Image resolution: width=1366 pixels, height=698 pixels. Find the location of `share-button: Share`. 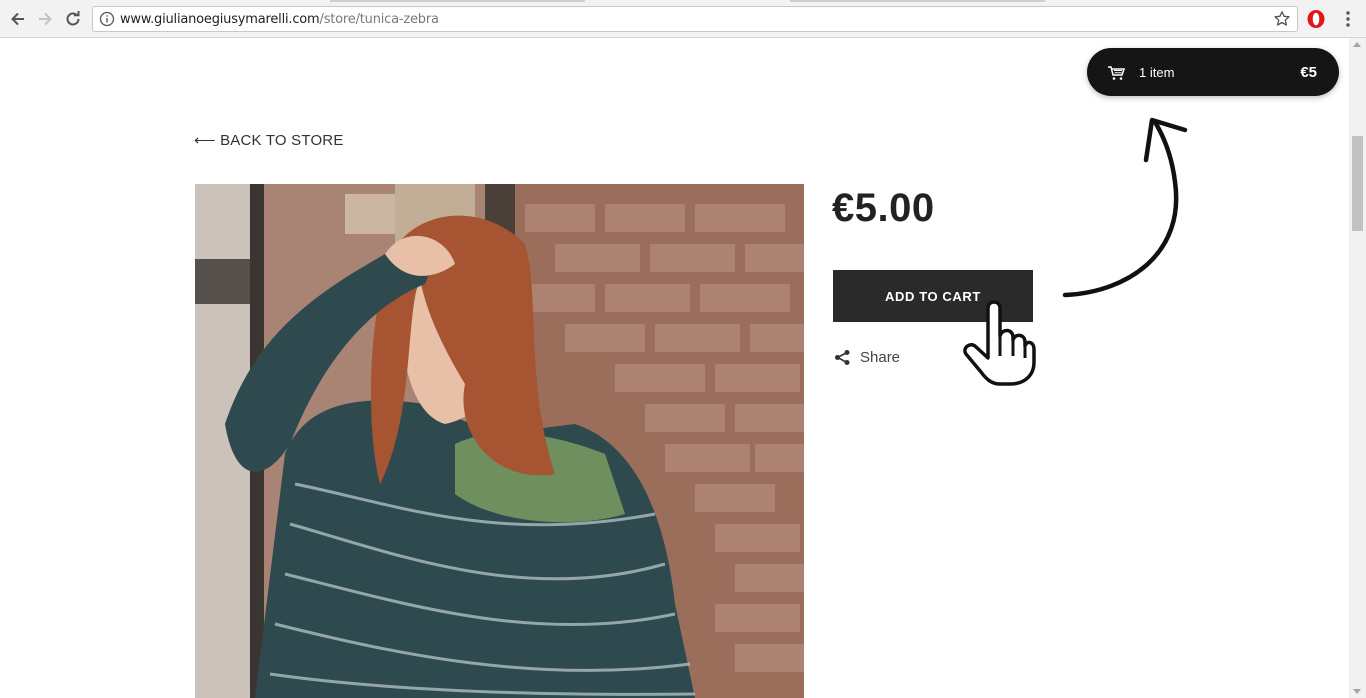

share-button: Share is located at coordinates (867, 357).